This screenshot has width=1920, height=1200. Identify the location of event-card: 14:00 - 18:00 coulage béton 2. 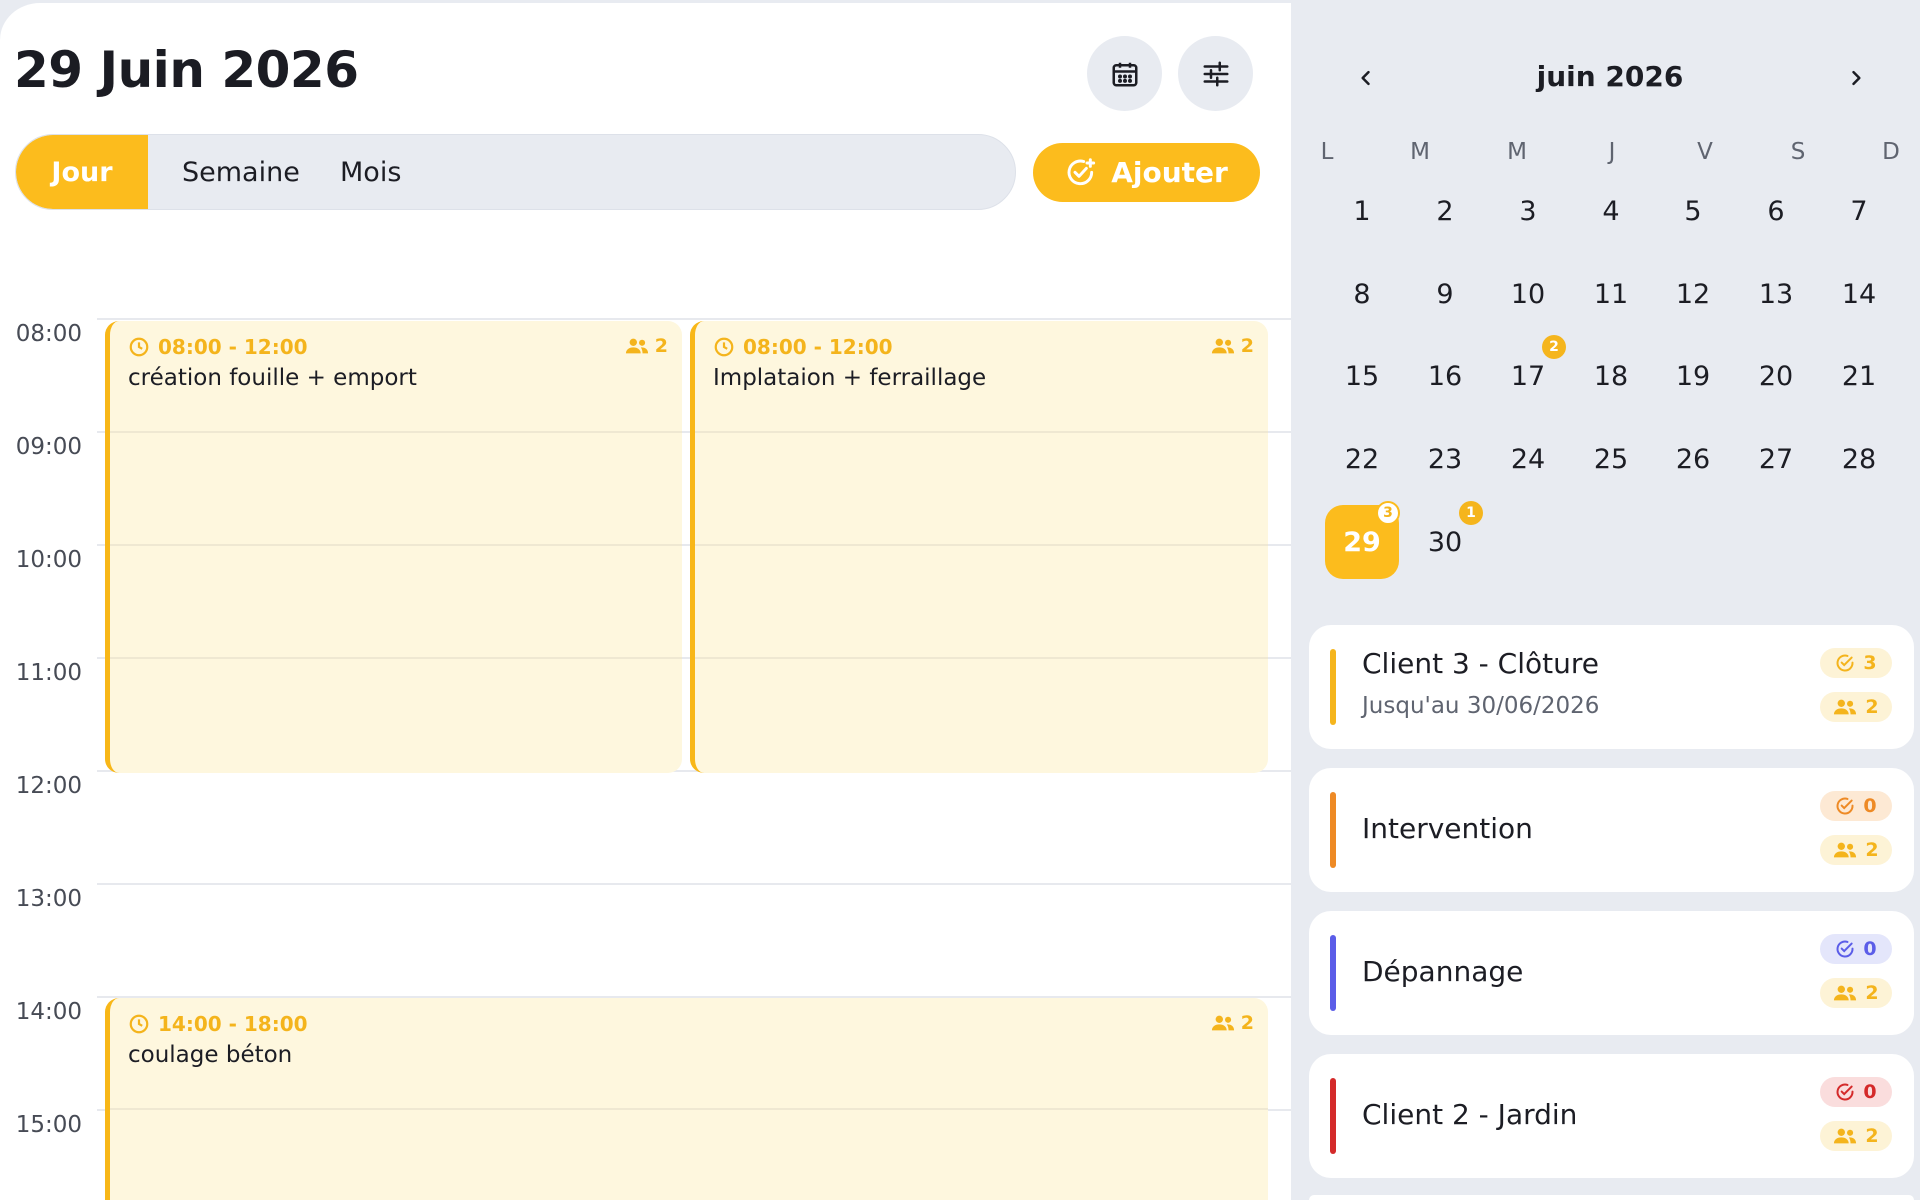
(686, 1099).